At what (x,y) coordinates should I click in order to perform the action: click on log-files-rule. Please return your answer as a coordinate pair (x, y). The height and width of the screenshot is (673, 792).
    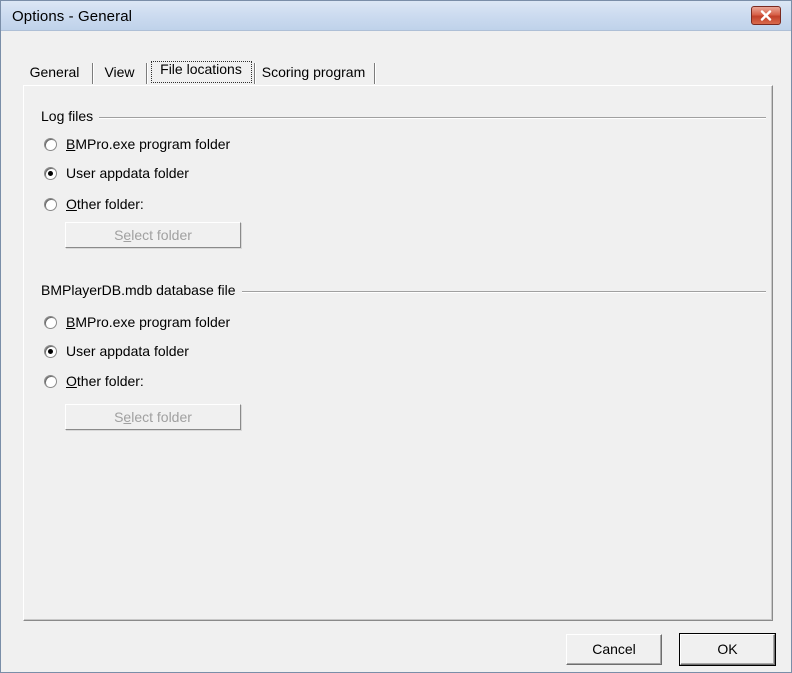
    Looking at the image, I should click on (403, 118).